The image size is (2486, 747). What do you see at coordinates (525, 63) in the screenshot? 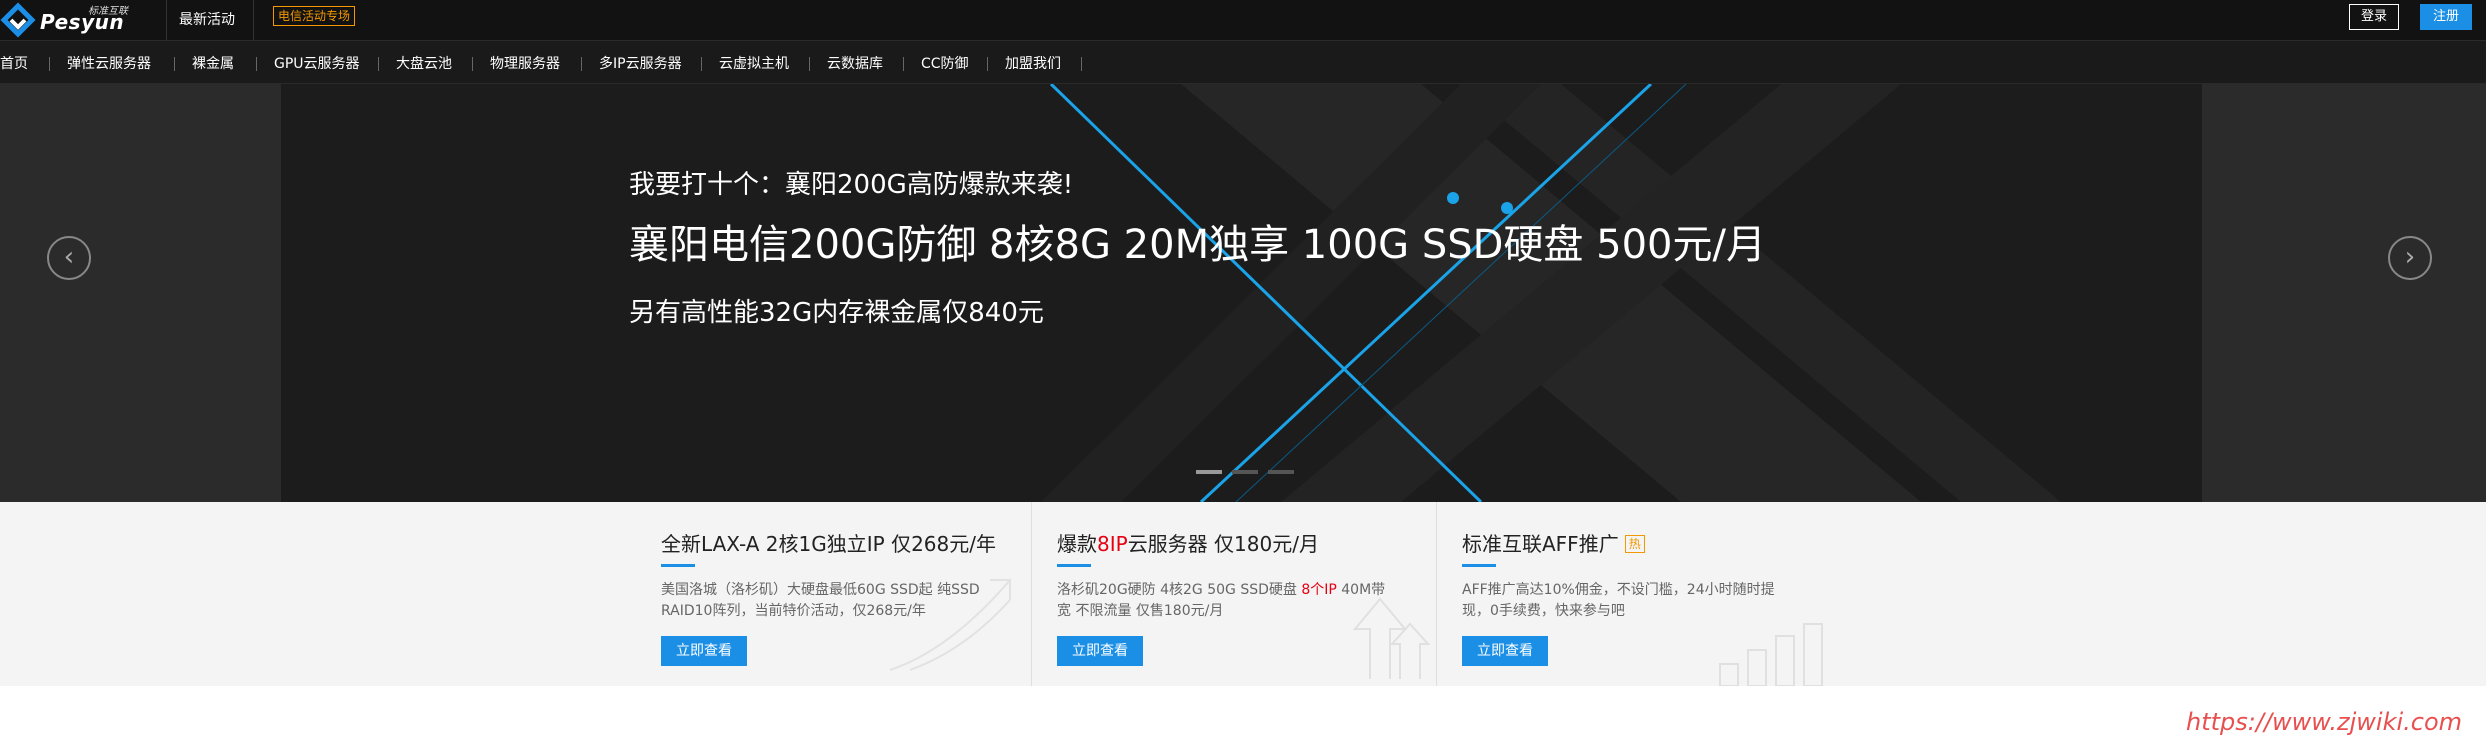
I see `nav-item-physical-server: 物理服务器` at bounding box center [525, 63].